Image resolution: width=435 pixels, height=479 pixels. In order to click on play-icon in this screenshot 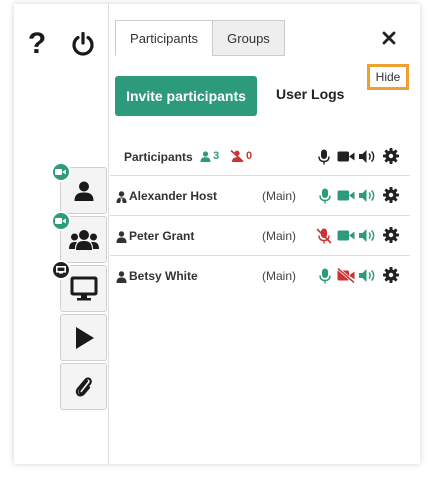, I will do `click(84, 337)`.